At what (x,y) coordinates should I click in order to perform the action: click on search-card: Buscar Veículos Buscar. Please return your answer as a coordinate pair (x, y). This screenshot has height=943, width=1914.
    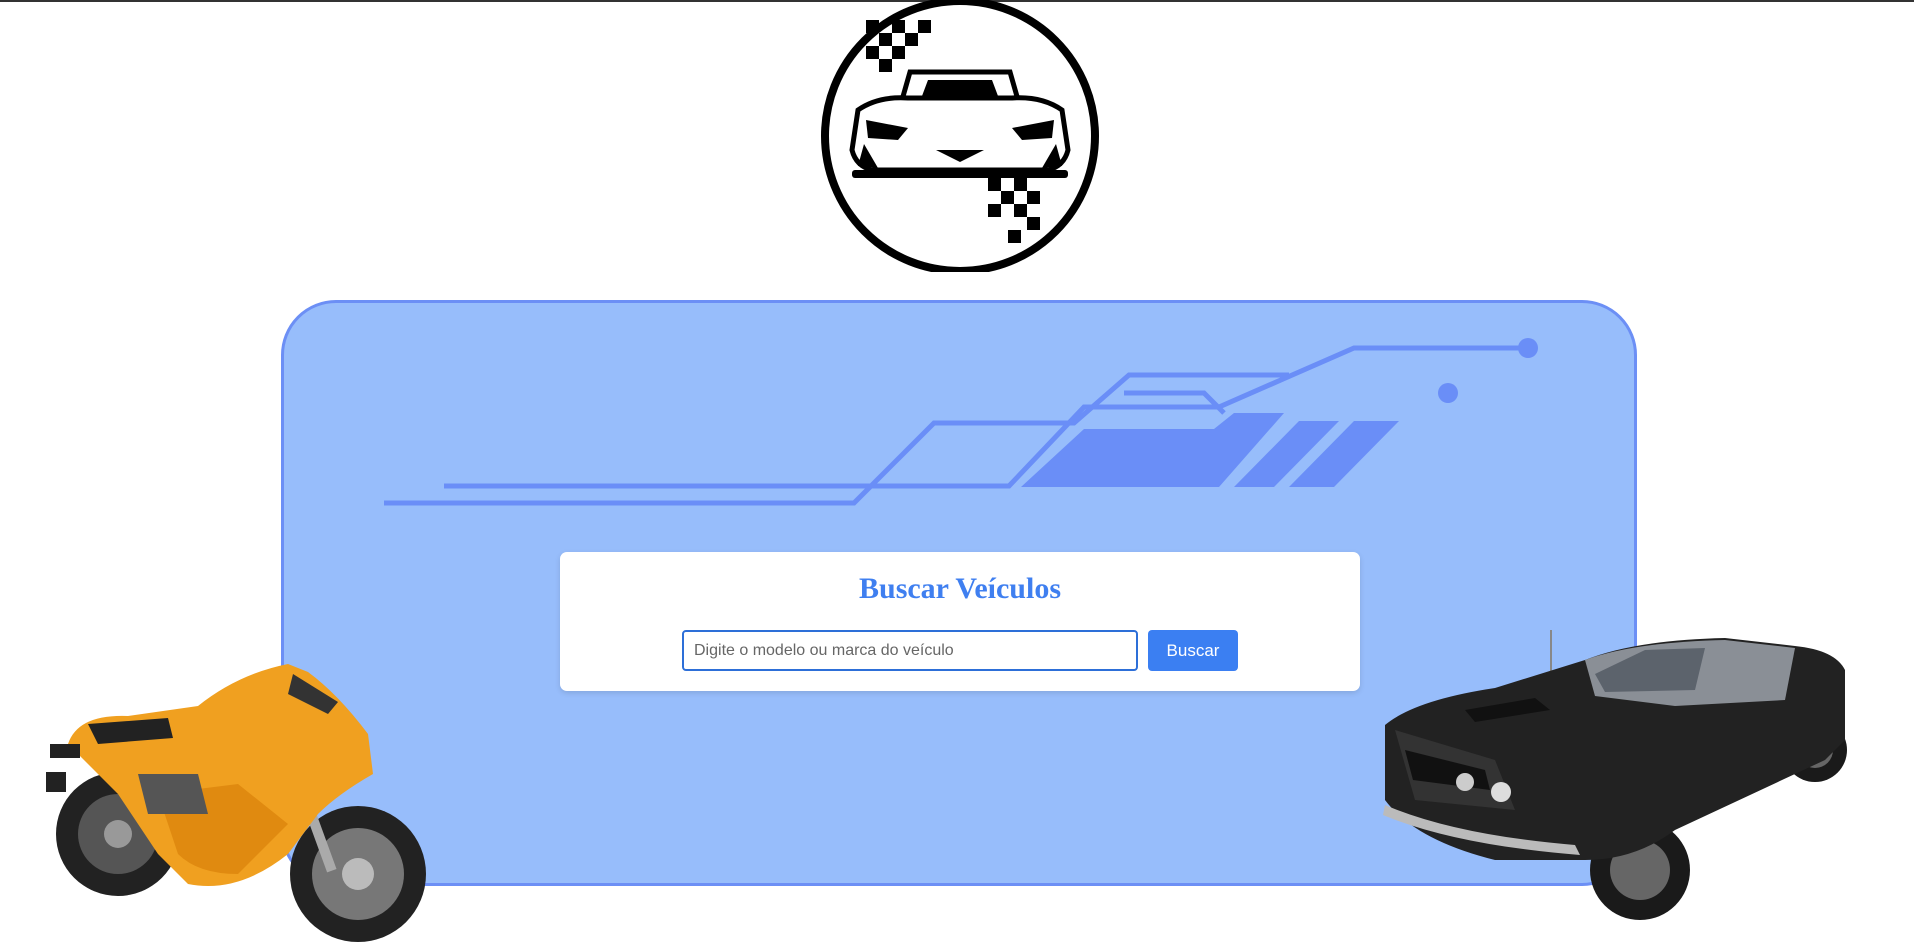
    Looking at the image, I should click on (960, 621).